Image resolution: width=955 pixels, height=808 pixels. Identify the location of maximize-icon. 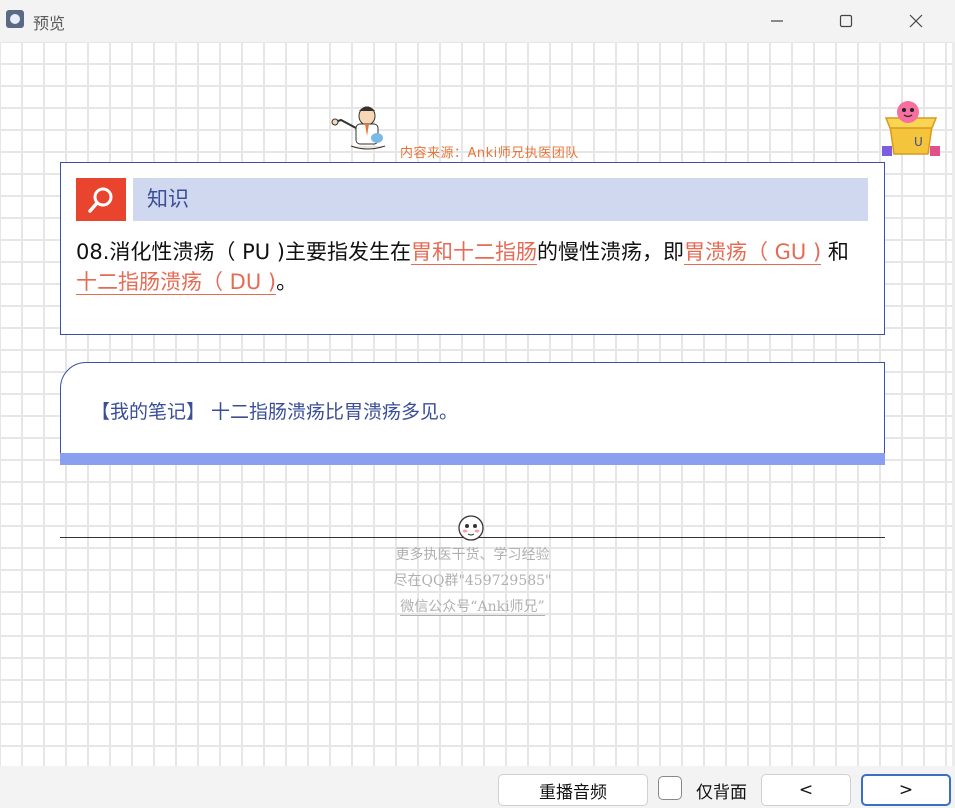
(846, 21).